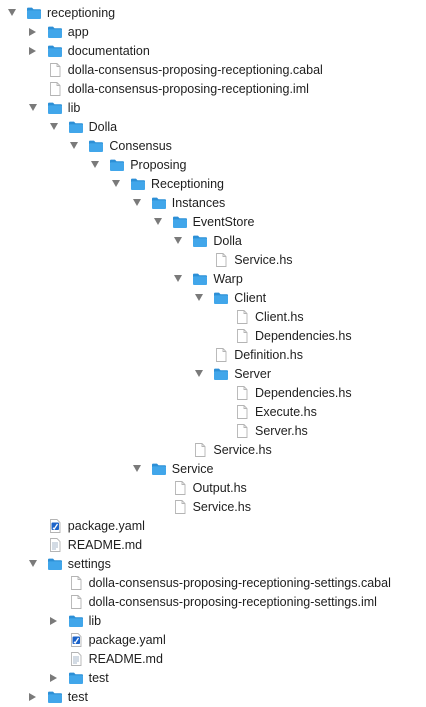 The height and width of the screenshot is (707, 426). Describe the element at coordinates (213, 316) in the screenshot. I see `tree-file-row: Client.hs` at that location.